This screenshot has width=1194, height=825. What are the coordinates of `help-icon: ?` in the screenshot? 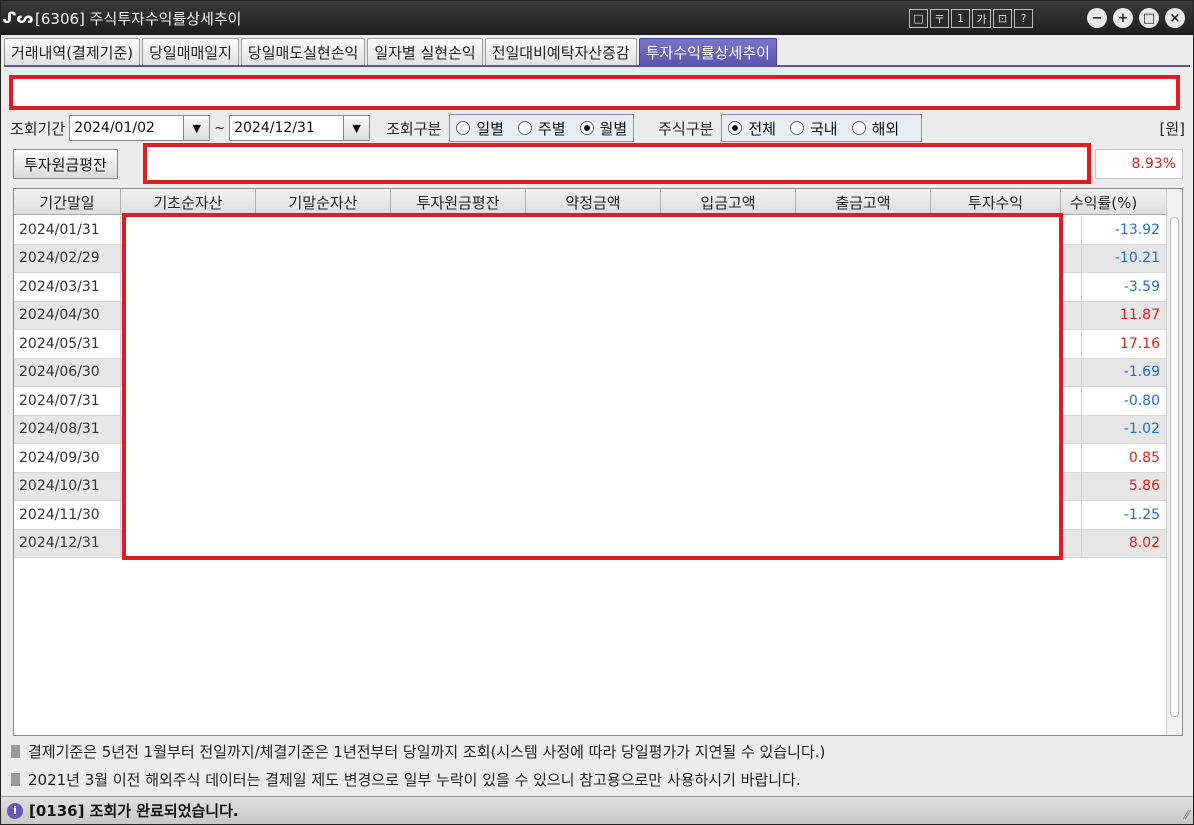 It's located at (1023, 18).